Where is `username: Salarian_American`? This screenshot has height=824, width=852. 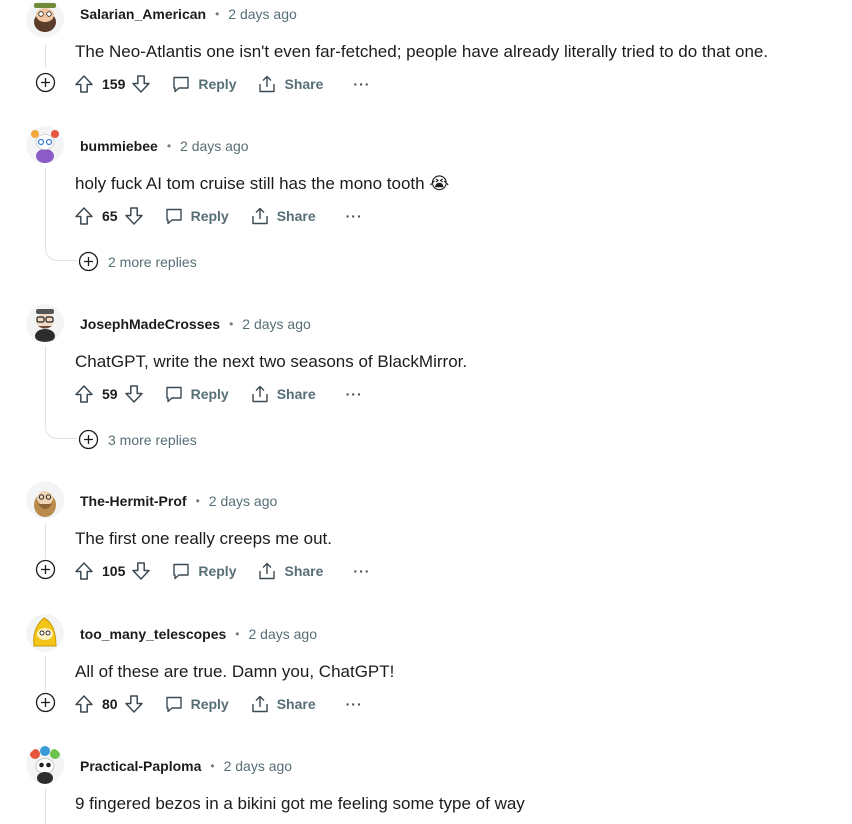
username: Salarian_American is located at coordinates (143, 14).